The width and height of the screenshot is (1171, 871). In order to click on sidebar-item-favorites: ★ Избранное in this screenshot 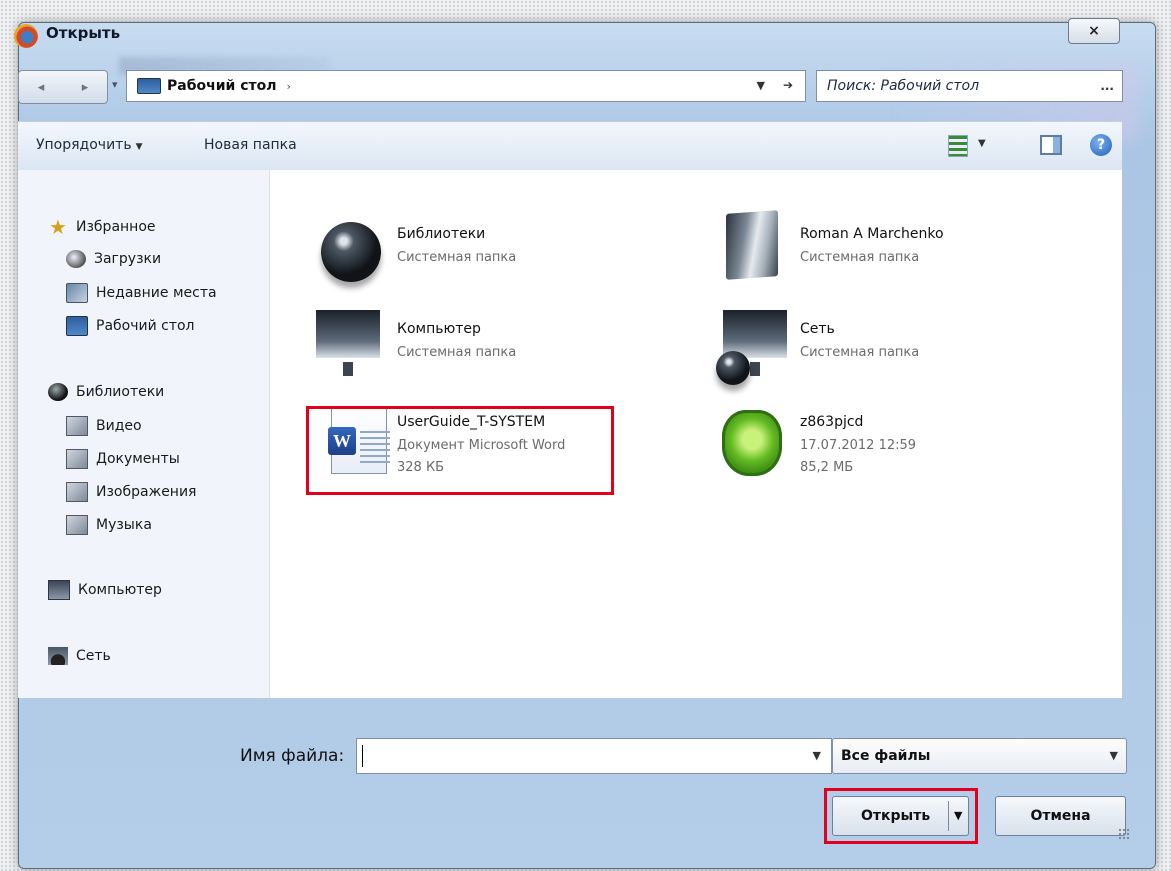, I will do `click(102, 227)`.